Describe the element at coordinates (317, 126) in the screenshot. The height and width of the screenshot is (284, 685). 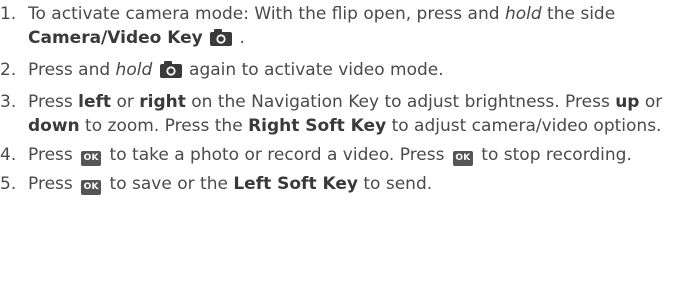
I see `right-soft-key-label: Right Soft Key` at that location.